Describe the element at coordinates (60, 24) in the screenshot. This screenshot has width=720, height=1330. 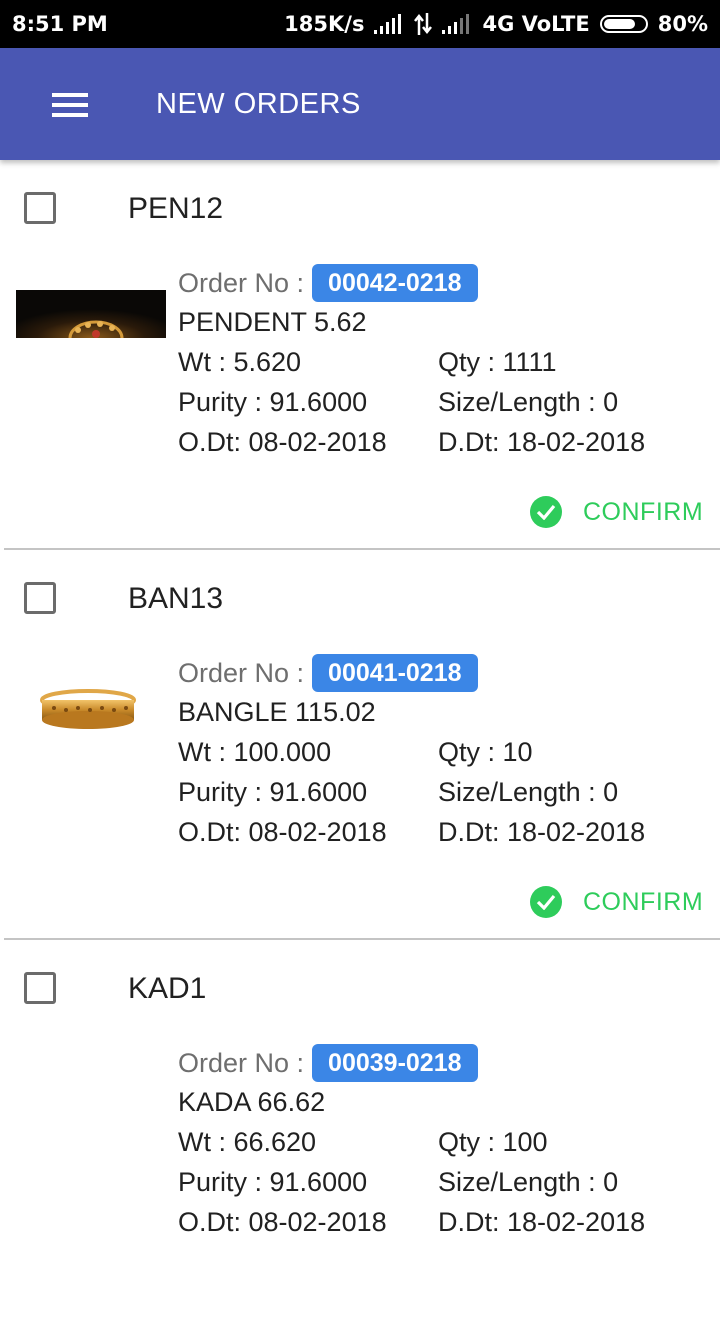
I see `status-time: 8:51 PM` at that location.